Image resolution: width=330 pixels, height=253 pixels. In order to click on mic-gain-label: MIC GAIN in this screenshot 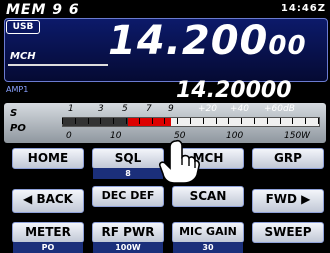, I will do `click(208, 231)`.